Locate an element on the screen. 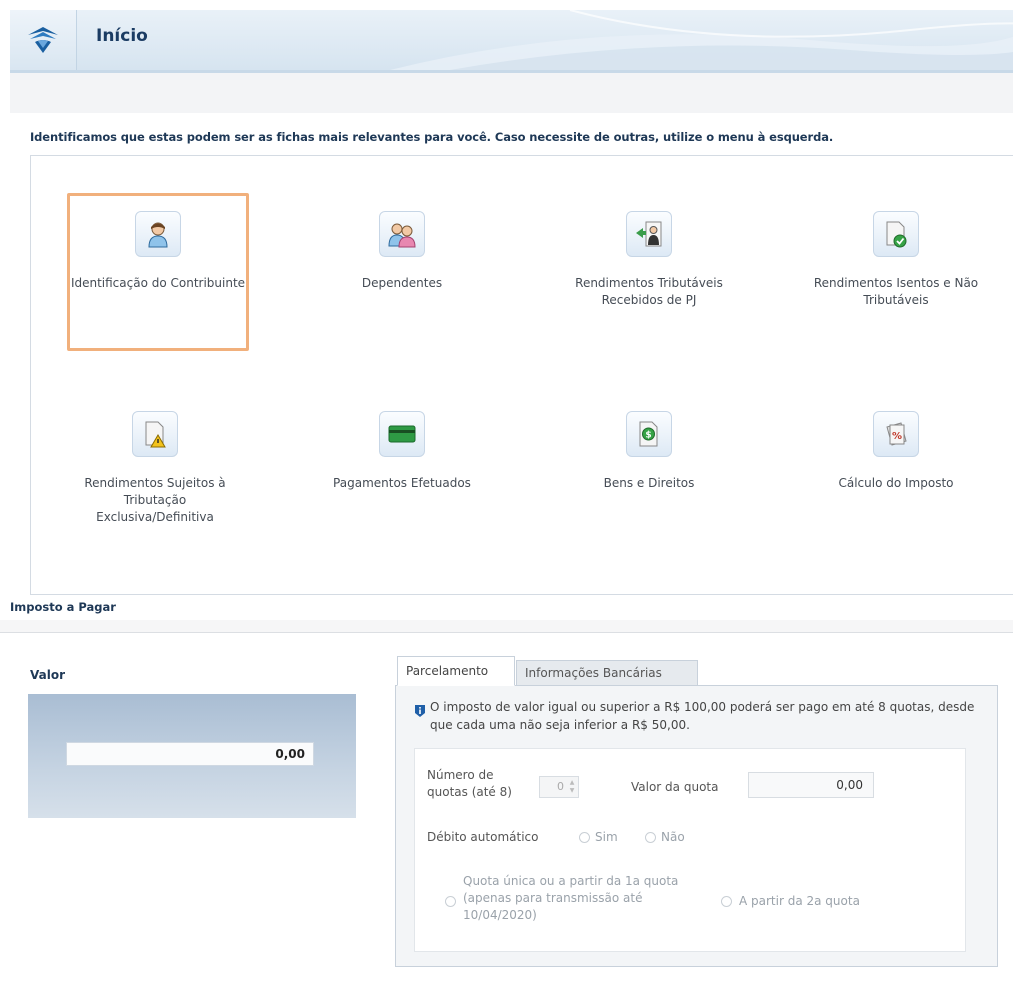 The height and width of the screenshot is (988, 1013). tax-calc-icon: % is located at coordinates (896, 434).